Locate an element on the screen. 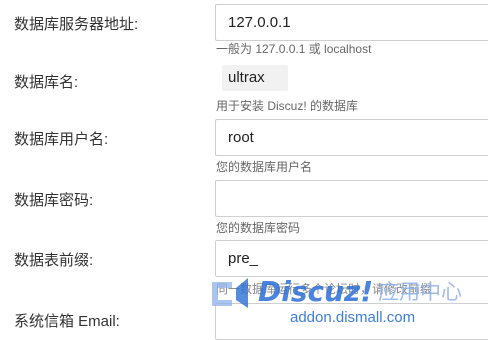  system-email-input is located at coordinates (351, 321).